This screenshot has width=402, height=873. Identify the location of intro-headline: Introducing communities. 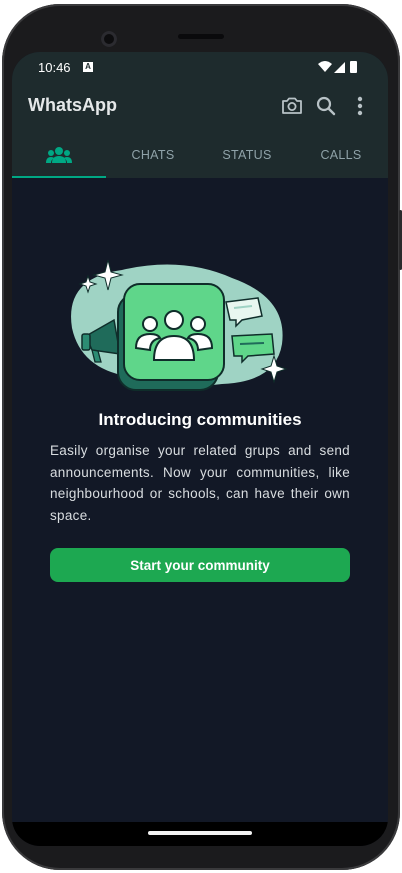
(200, 419).